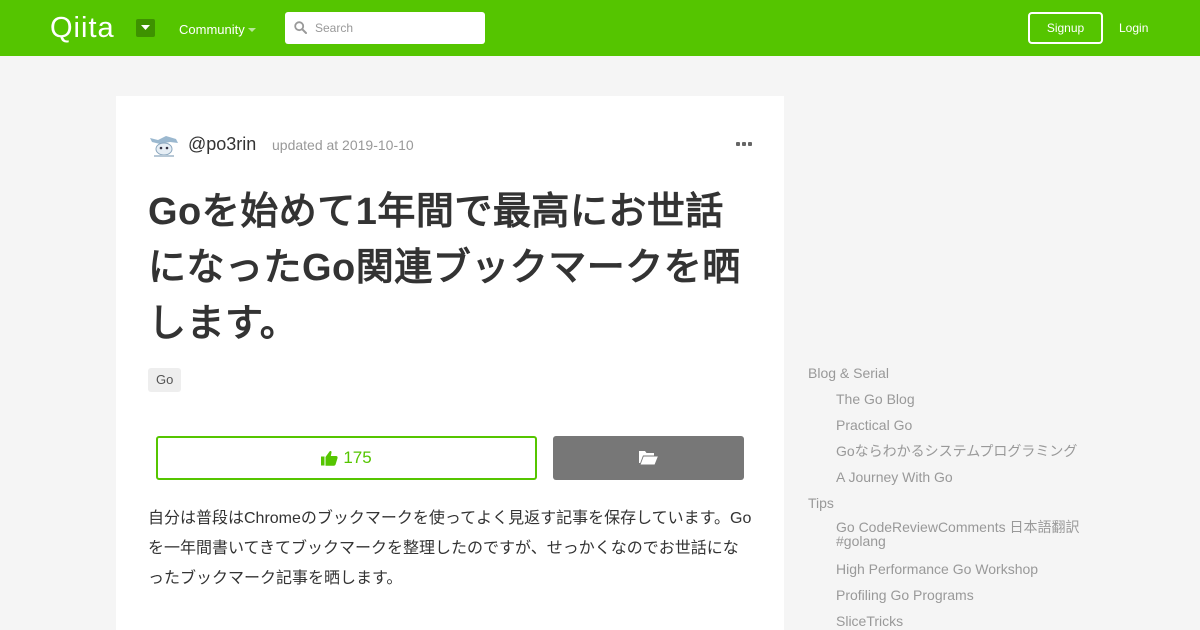 This screenshot has height=630, width=1200. I want to click on signup-button: Signup, so click(1065, 28).